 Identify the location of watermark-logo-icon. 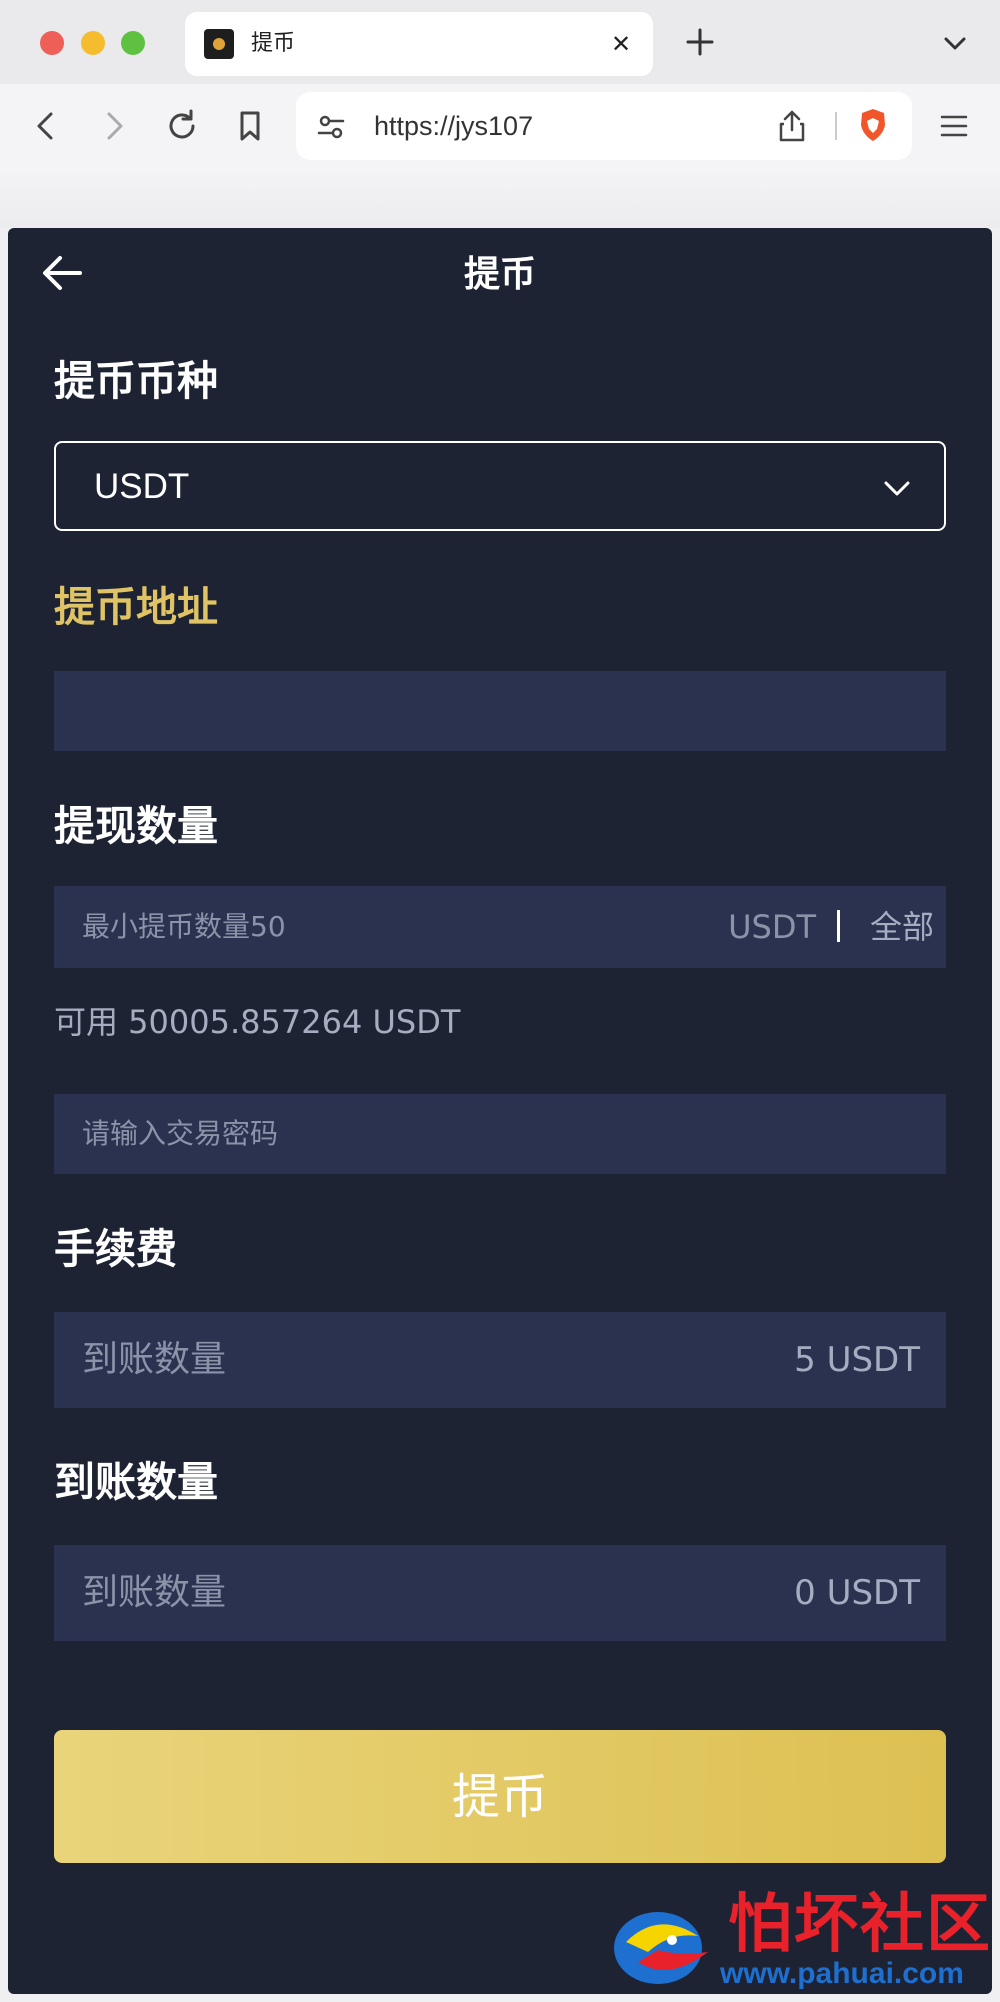
(661, 1948).